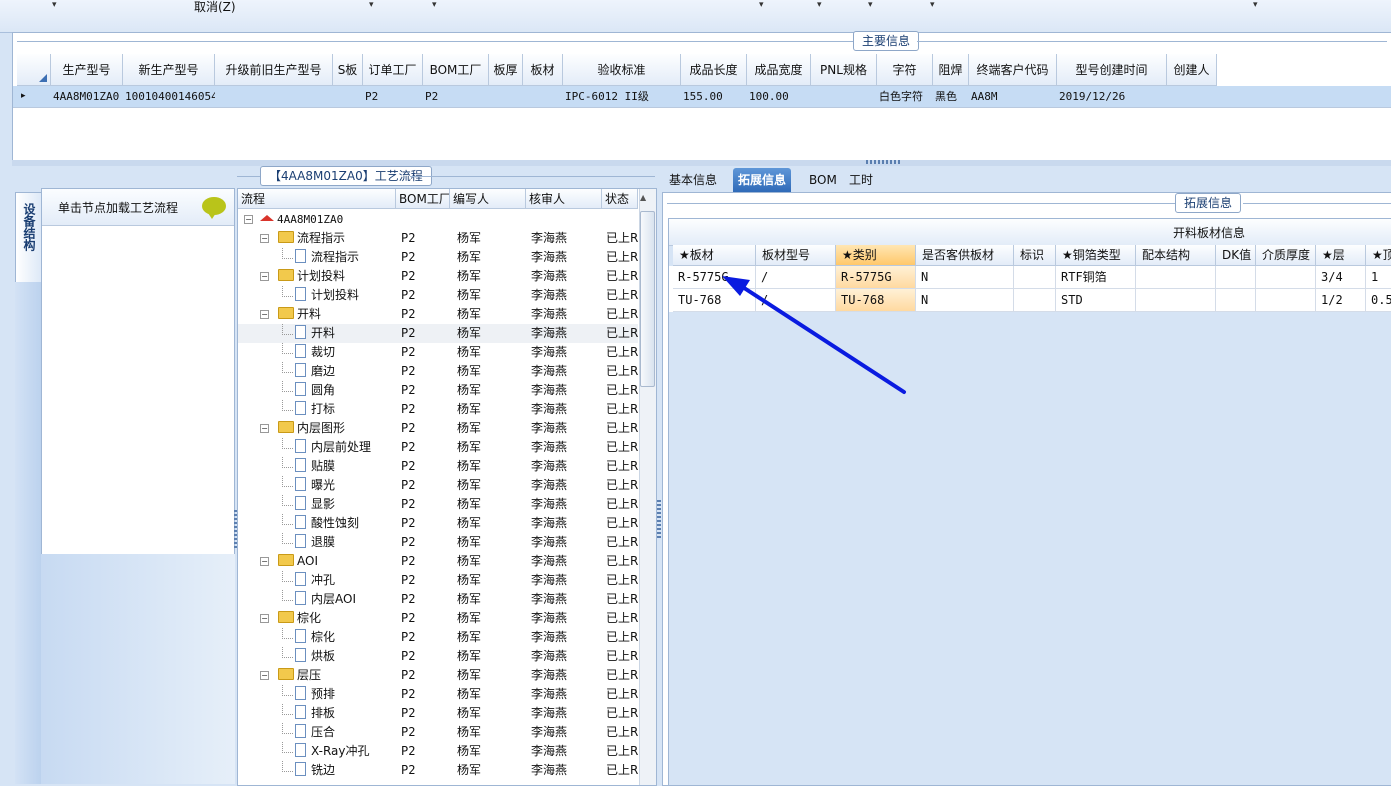 This screenshot has height=786, width=1391. Describe the element at coordinates (438, 276) in the screenshot. I see `tree-folder-row: − 计划投料 P2 杨军 李海燕 已上R` at that location.